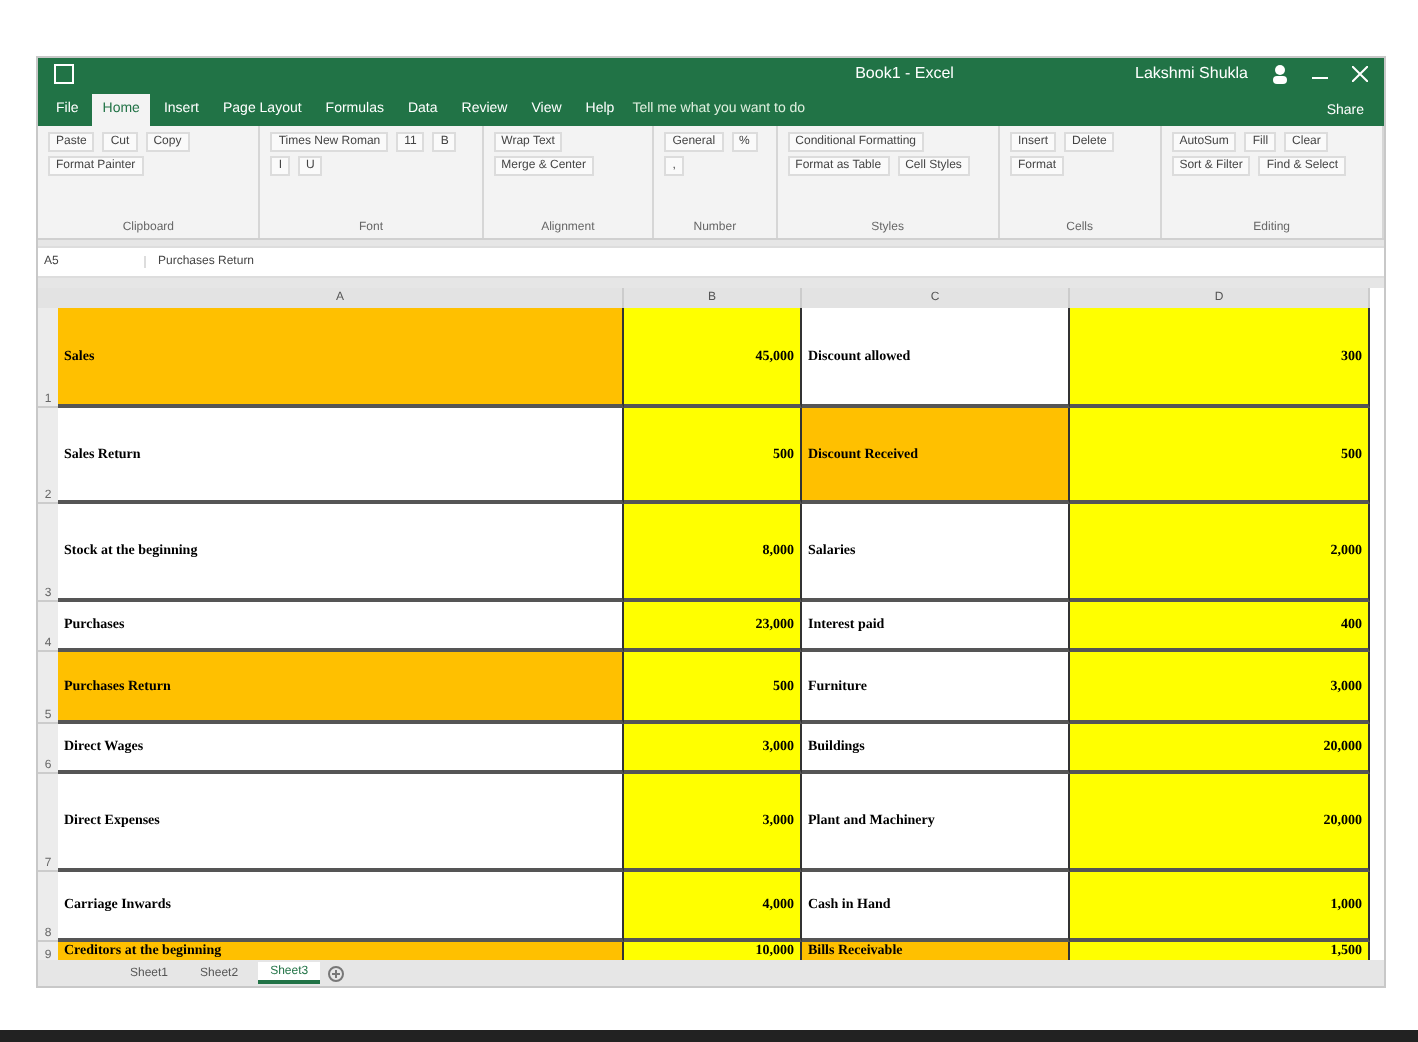  What do you see at coordinates (336, 973) in the screenshot?
I see `add-sheet-icon` at bounding box center [336, 973].